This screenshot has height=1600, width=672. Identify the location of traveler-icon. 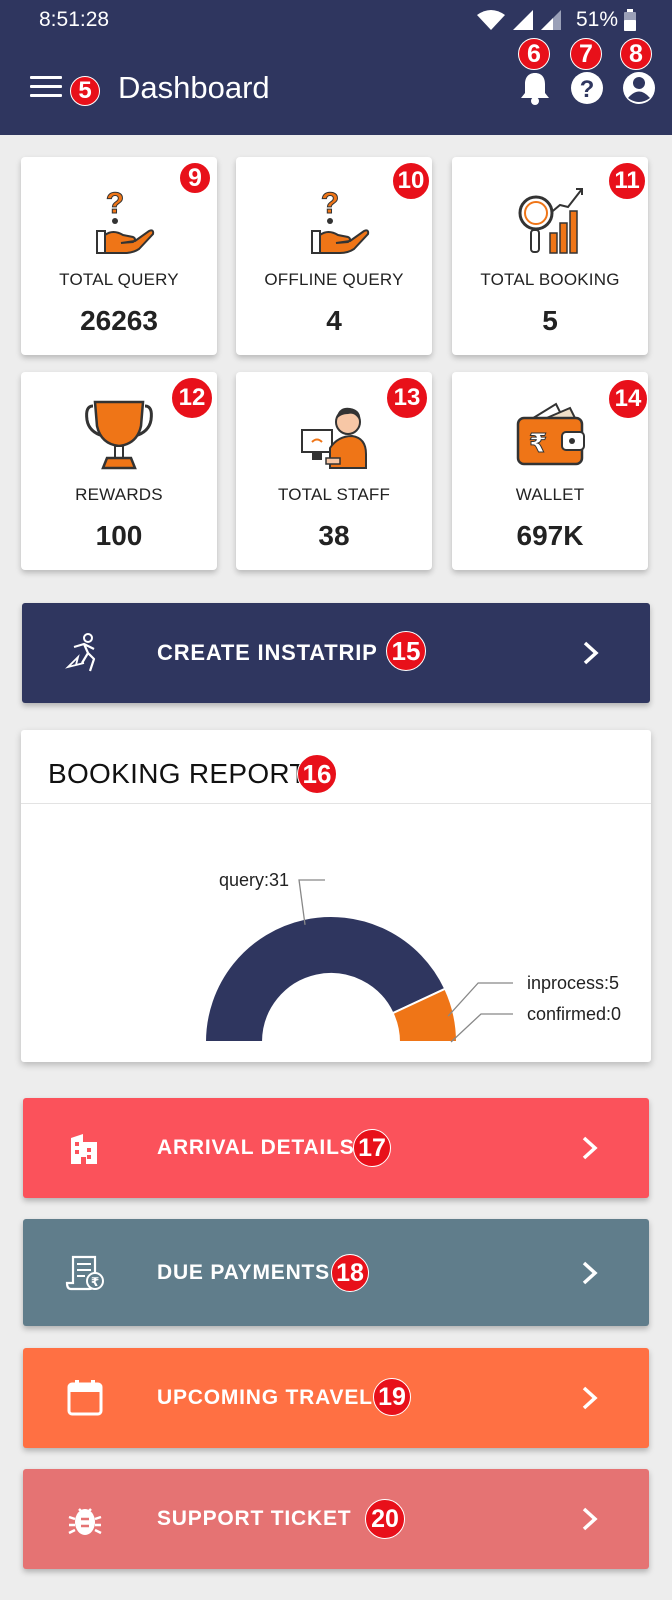
(80, 652).